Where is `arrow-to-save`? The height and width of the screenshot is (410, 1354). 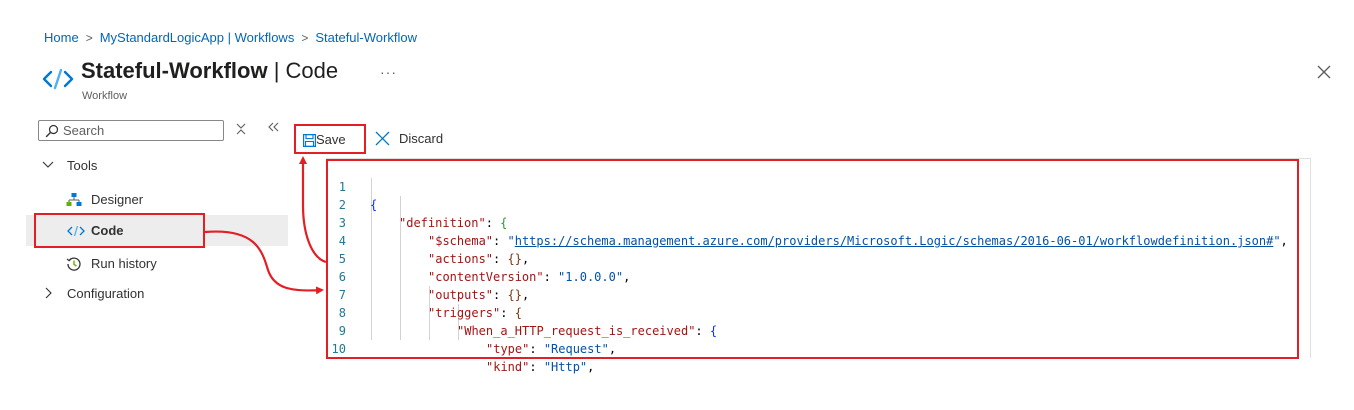 arrow-to-save is located at coordinates (313, 210).